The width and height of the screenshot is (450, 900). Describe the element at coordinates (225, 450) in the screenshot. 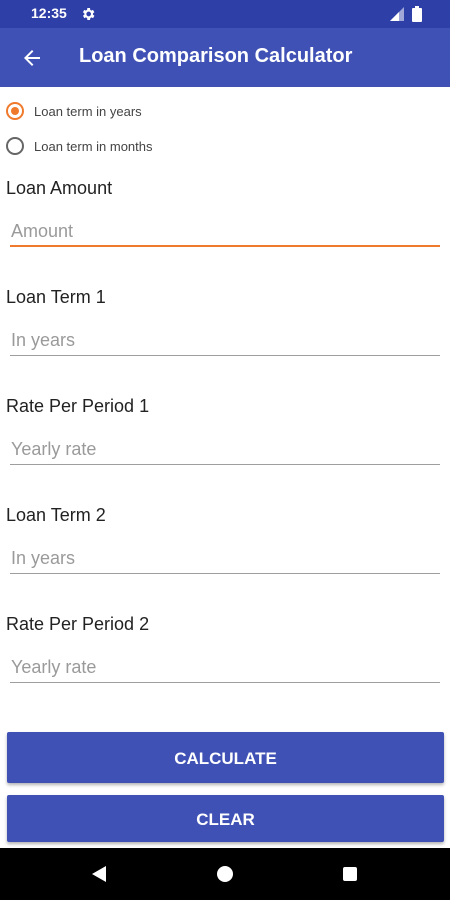

I see `rate-1-input` at that location.